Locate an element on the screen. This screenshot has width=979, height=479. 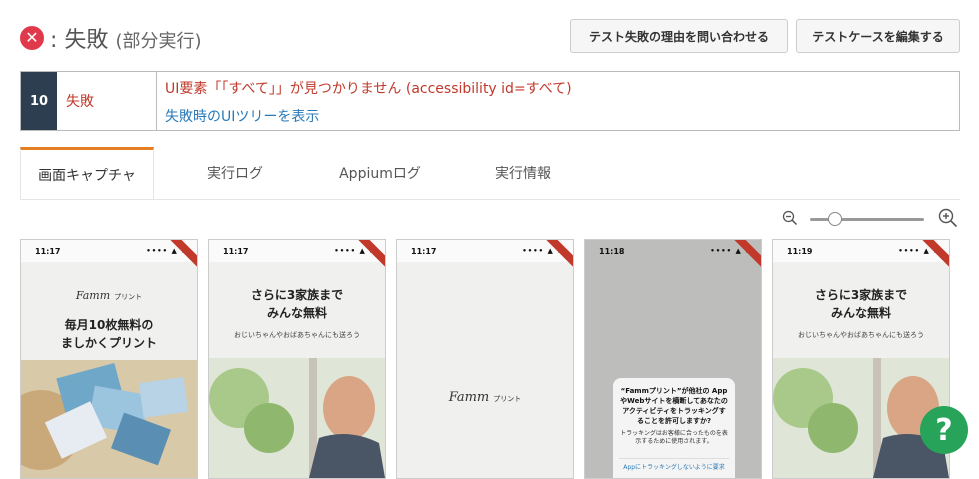
fail-status-icon: ✕ is located at coordinates (32, 38).